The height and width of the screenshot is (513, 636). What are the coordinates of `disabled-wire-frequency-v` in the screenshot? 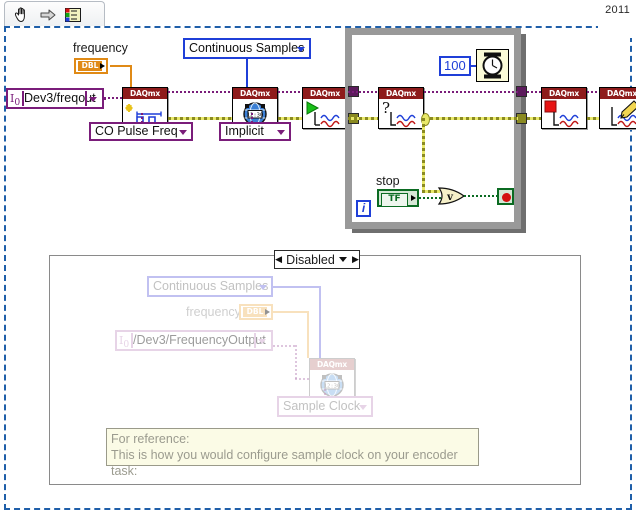 It's located at (308, 334).